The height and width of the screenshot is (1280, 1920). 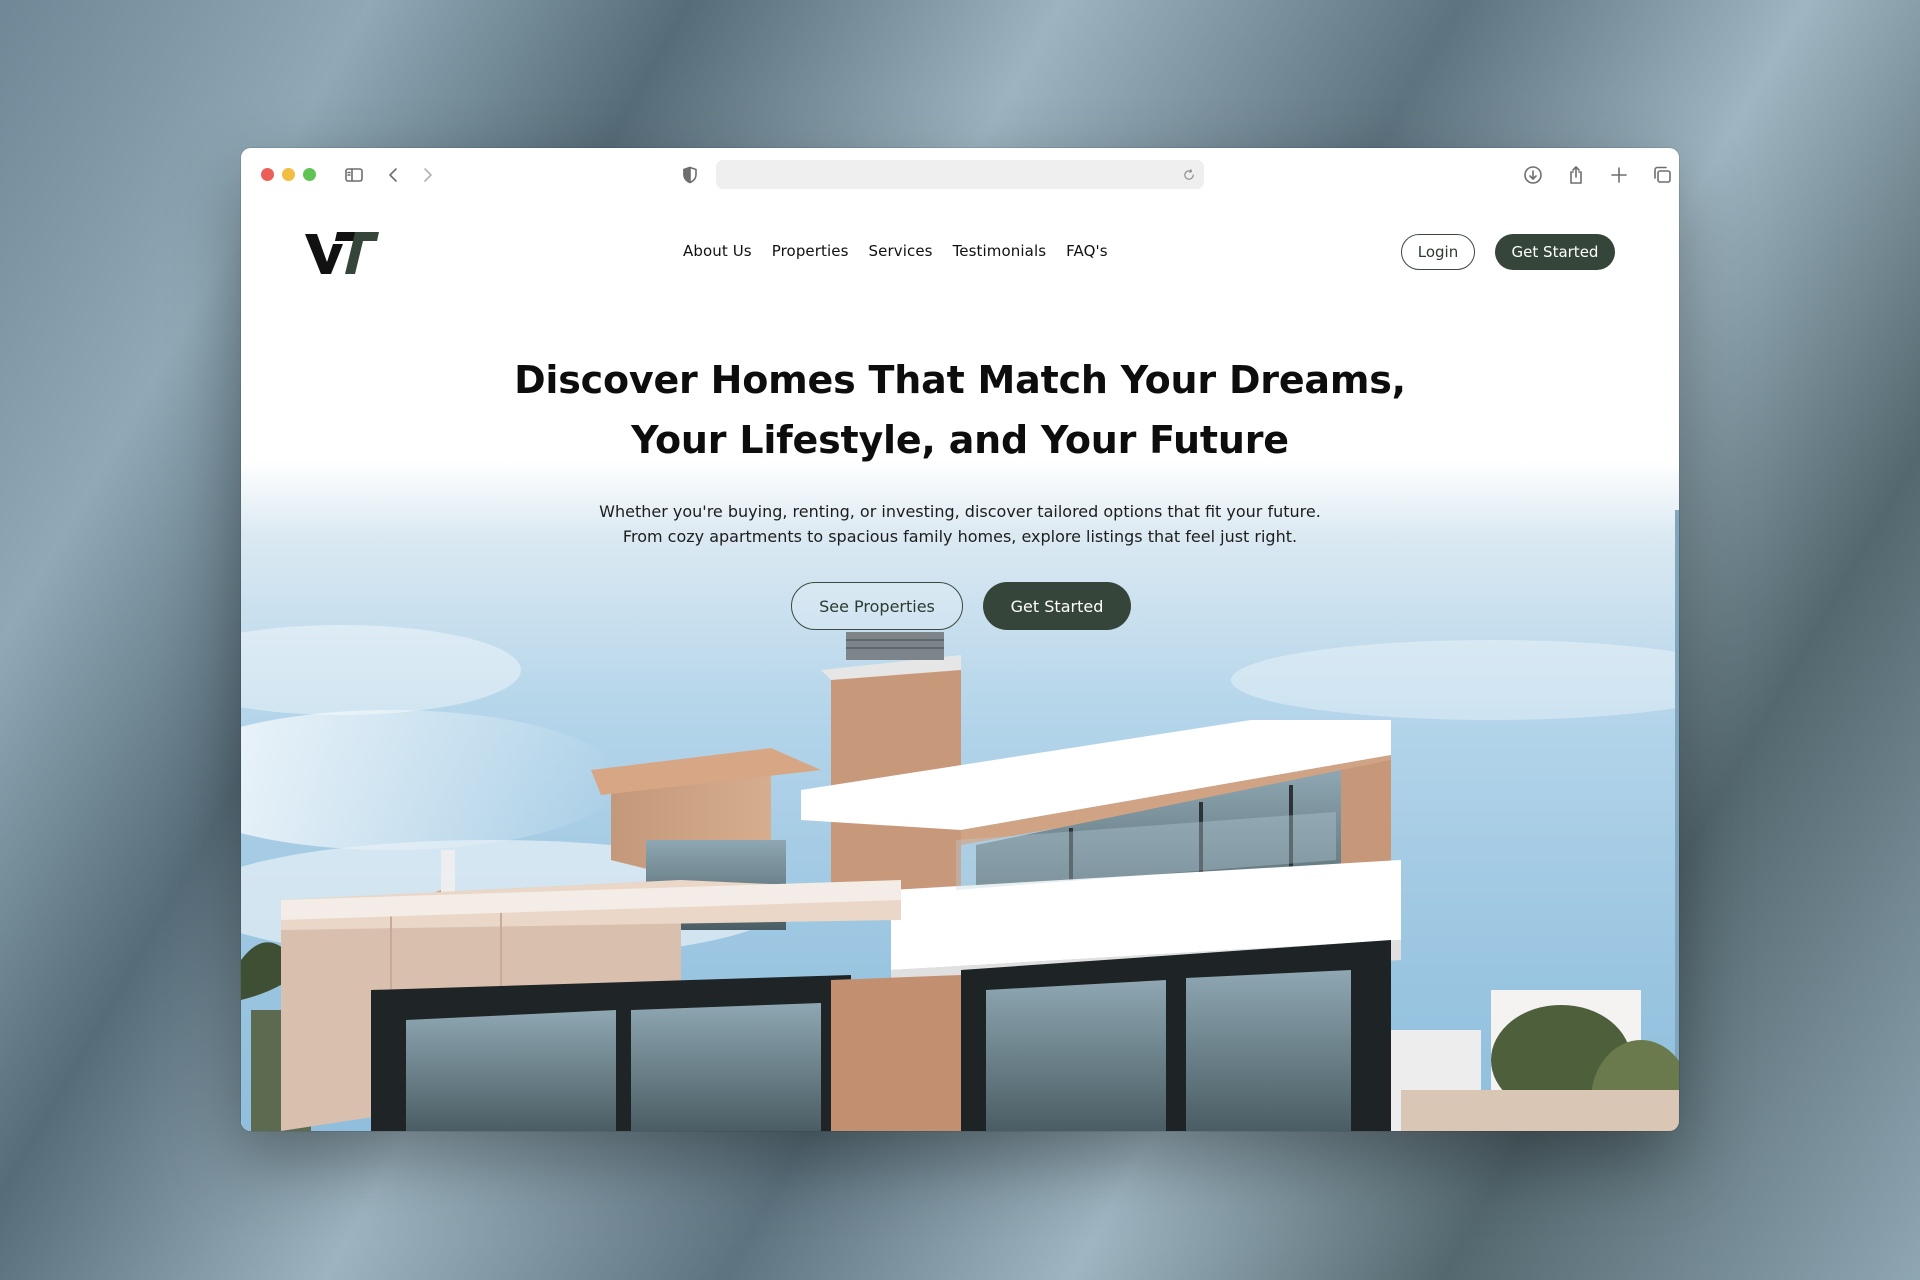 I want to click on vt-logo, so click(x=342, y=251).